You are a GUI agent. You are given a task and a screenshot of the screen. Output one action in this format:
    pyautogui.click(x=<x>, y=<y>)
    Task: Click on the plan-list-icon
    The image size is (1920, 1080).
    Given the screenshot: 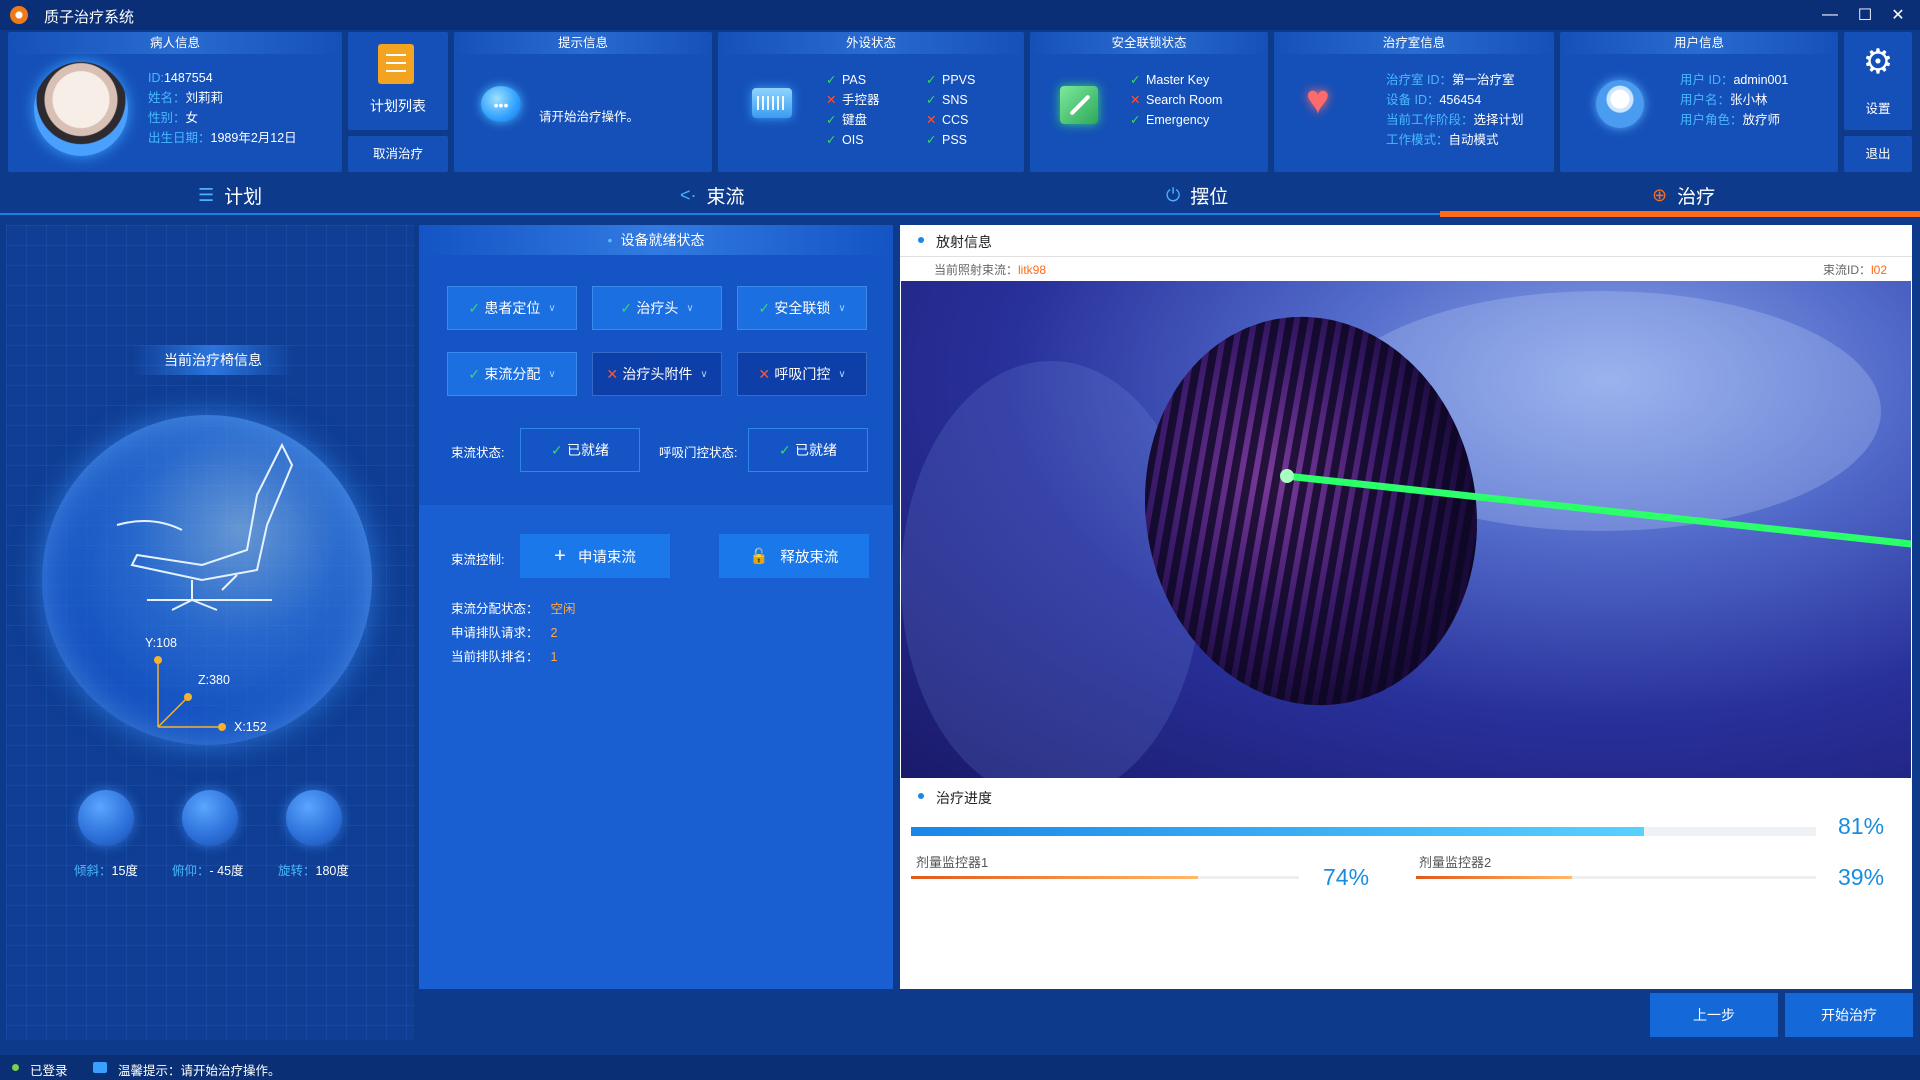 What is the action you would take?
    pyautogui.click(x=396, y=64)
    